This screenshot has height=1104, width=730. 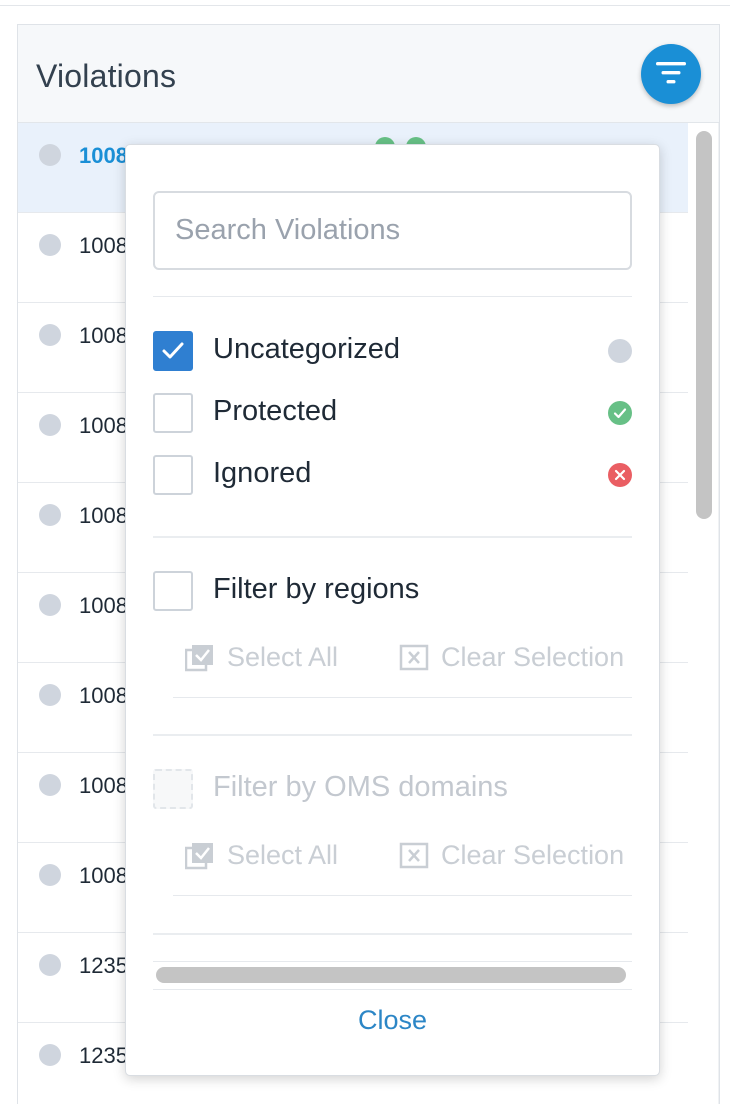 I want to click on uncategorized-label: Uncategorized, so click(x=306, y=349).